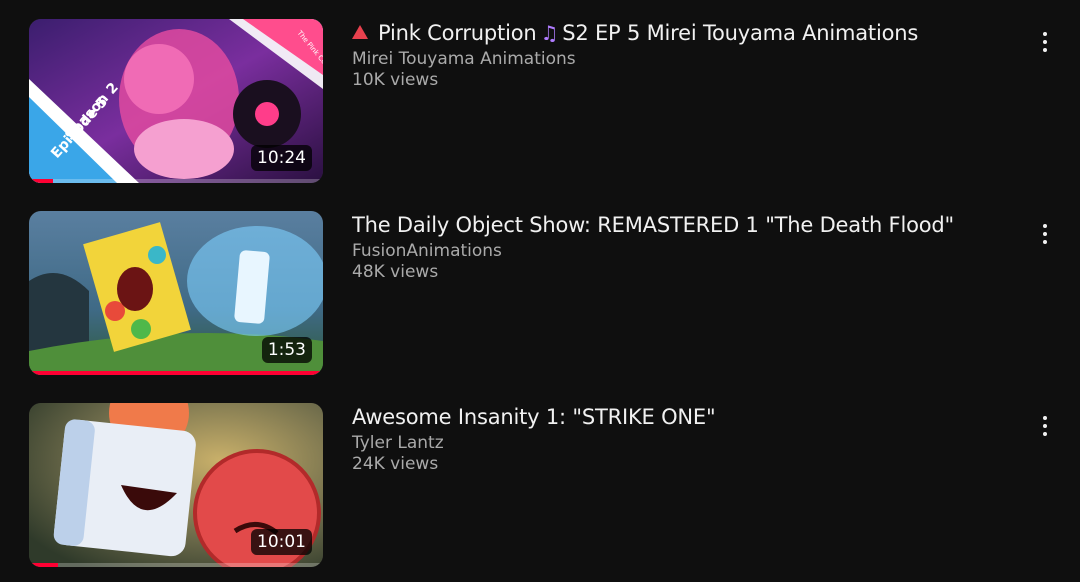 Image resolution: width=1080 pixels, height=582 pixels. I want to click on duration-badge: 10:01, so click(281, 542).